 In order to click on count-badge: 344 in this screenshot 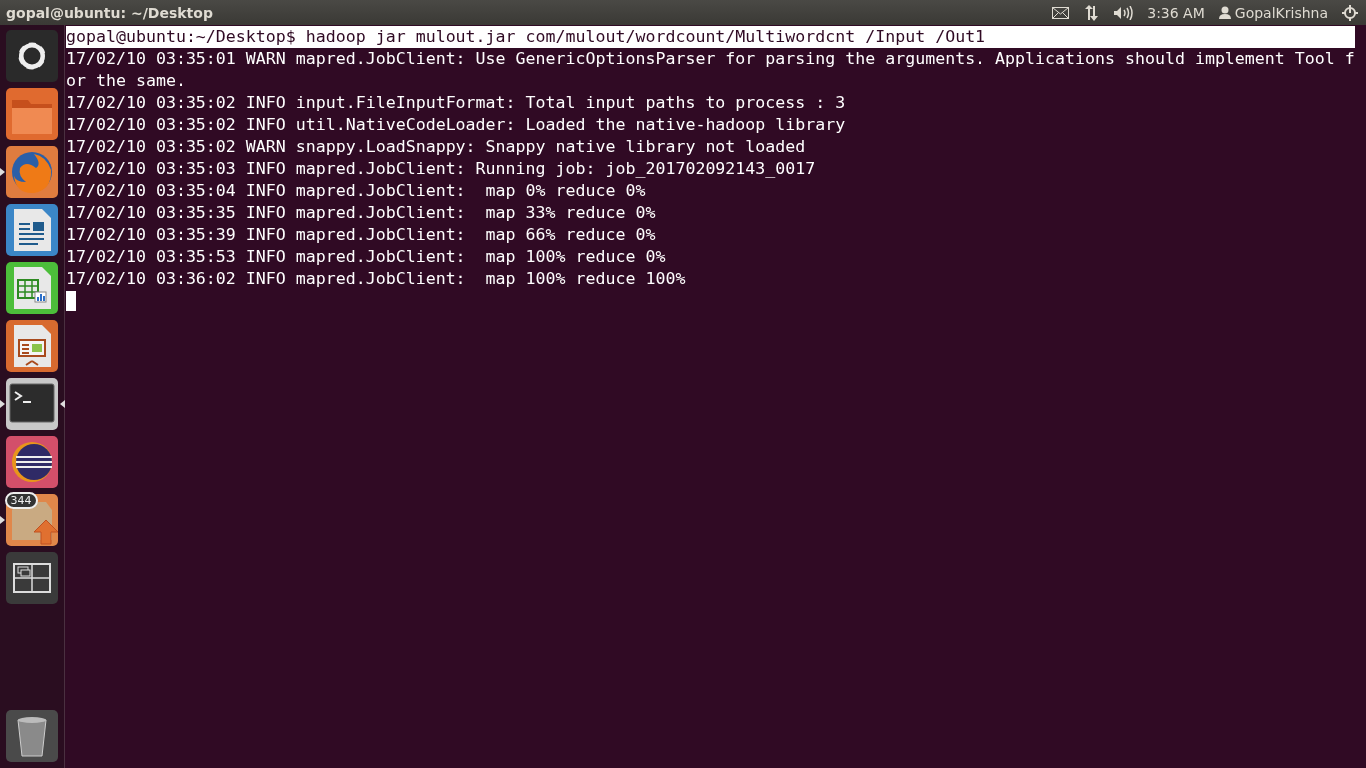, I will do `click(21, 500)`.